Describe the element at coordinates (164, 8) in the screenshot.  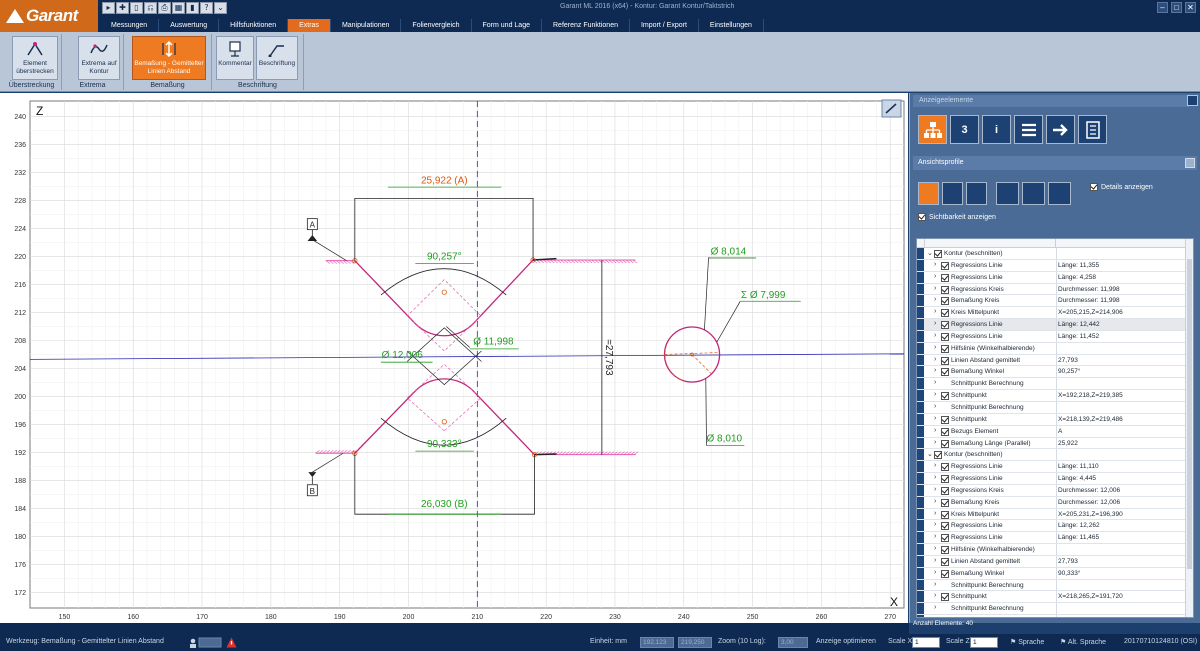
I see `quick-access-button: ⎙` at that location.